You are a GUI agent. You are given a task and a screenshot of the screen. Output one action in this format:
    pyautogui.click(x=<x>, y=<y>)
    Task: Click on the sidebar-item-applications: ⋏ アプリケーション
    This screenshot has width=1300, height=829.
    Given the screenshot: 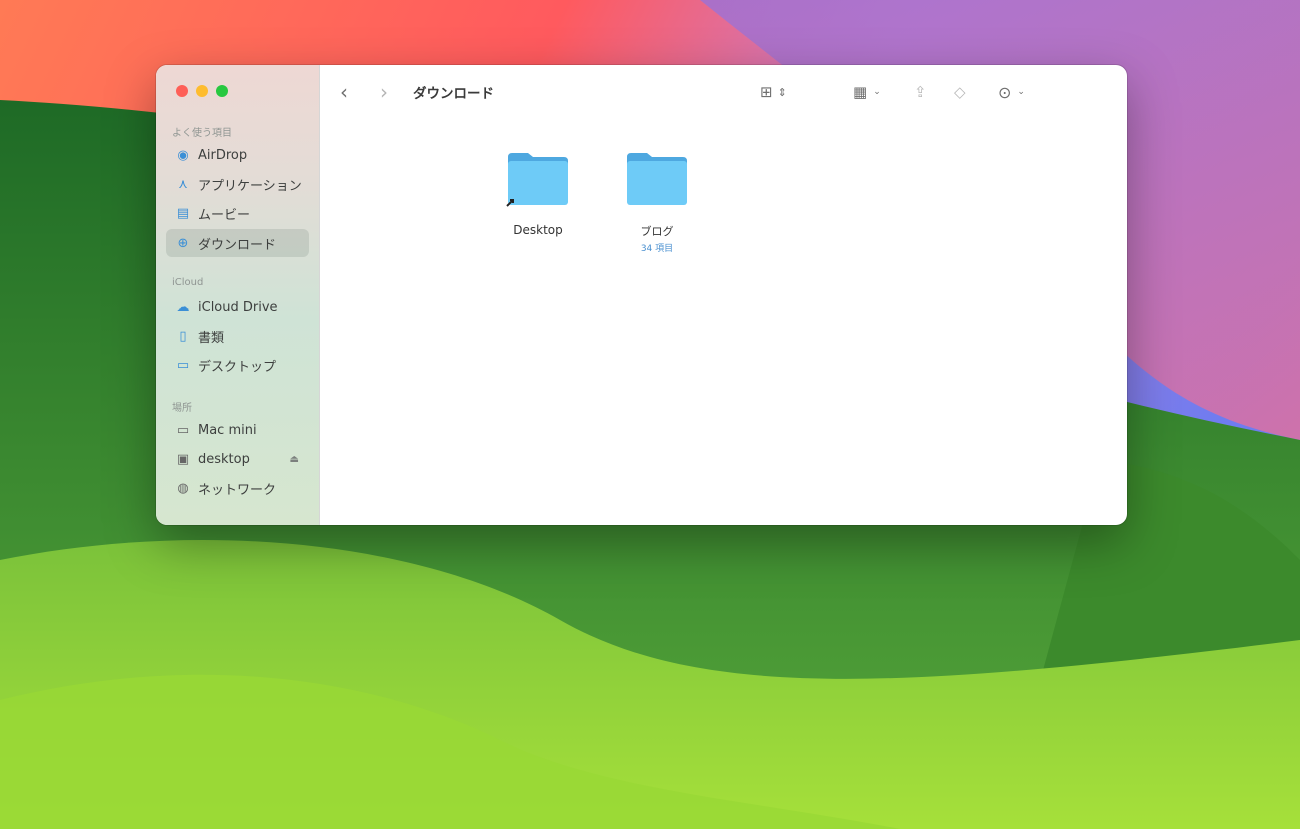 What is the action you would take?
    pyautogui.click(x=237, y=184)
    